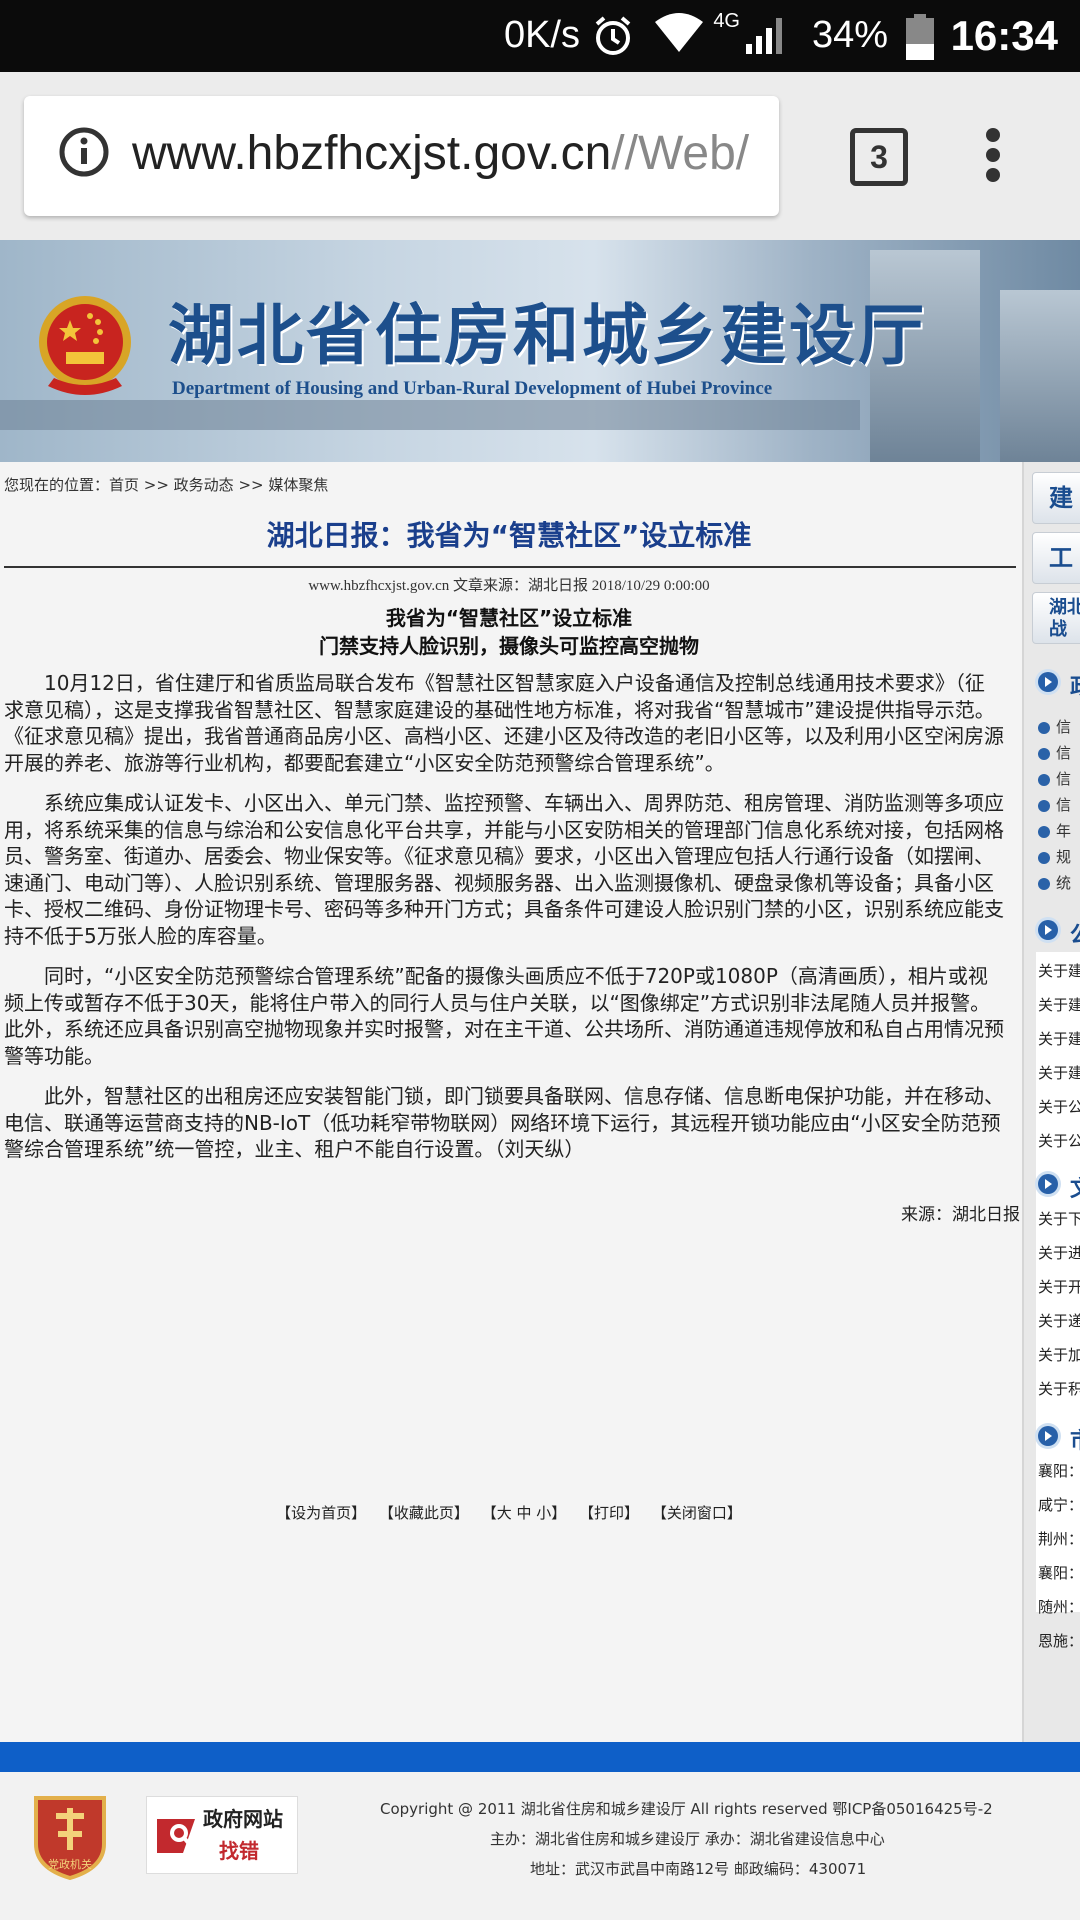 This screenshot has width=1080, height=1920. What do you see at coordinates (524, 1513) in the screenshot?
I see `font-size-link: 【大 中 小】` at bounding box center [524, 1513].